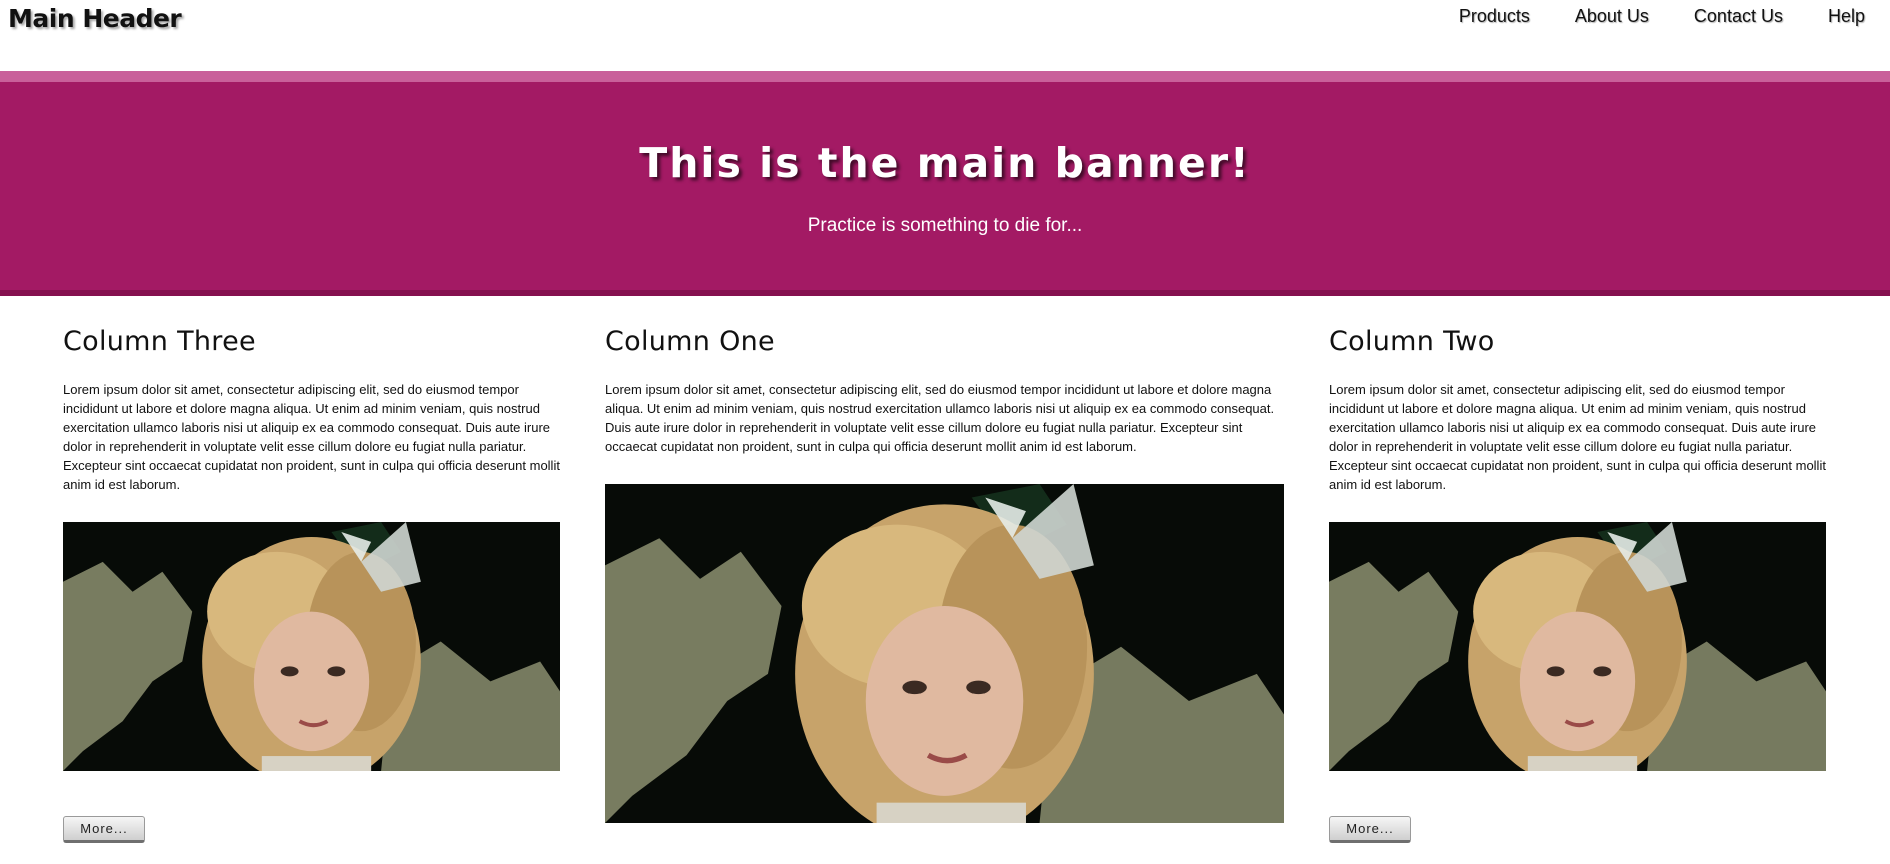  Describe the element at coordinates (1612, 16) in the screenshot. I see `nav-link-about-us: About Us` at that location.